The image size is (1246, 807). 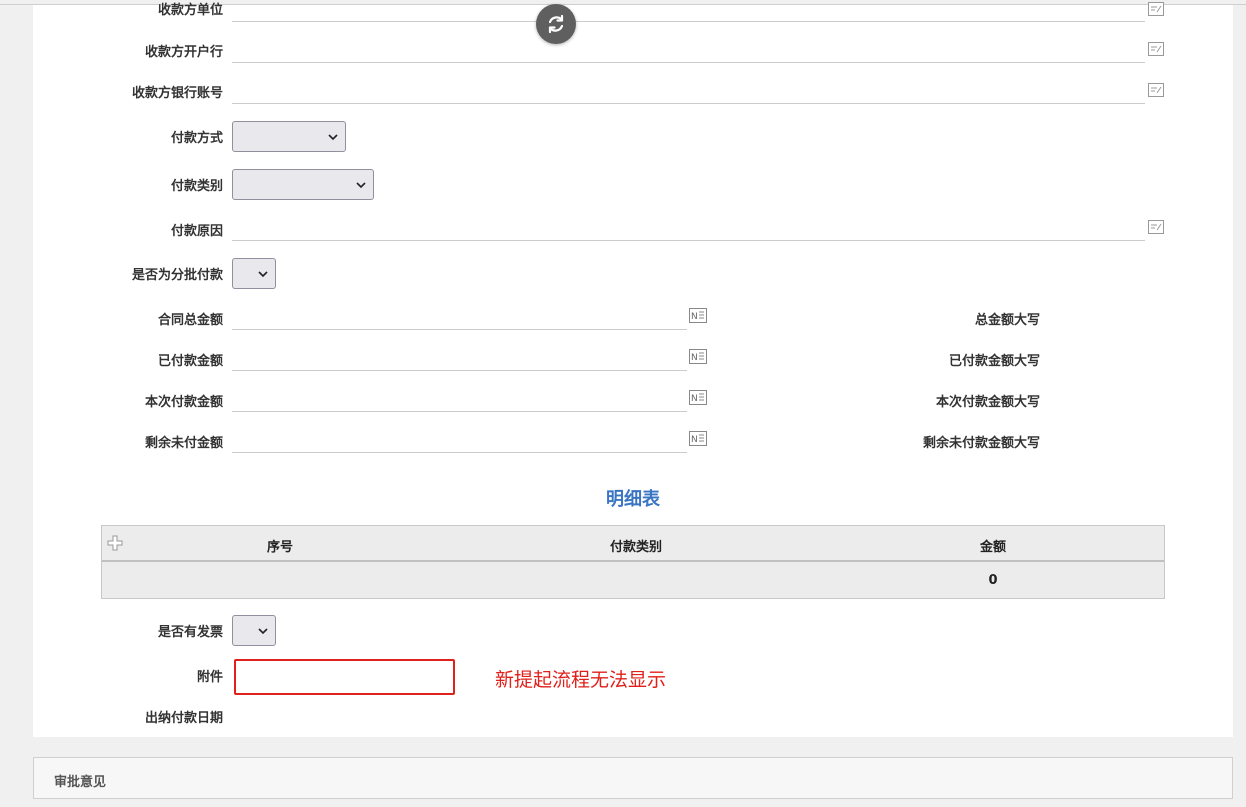 I want to click on payee-bank-label: 收款方开户行, so click(x=183, y=52).